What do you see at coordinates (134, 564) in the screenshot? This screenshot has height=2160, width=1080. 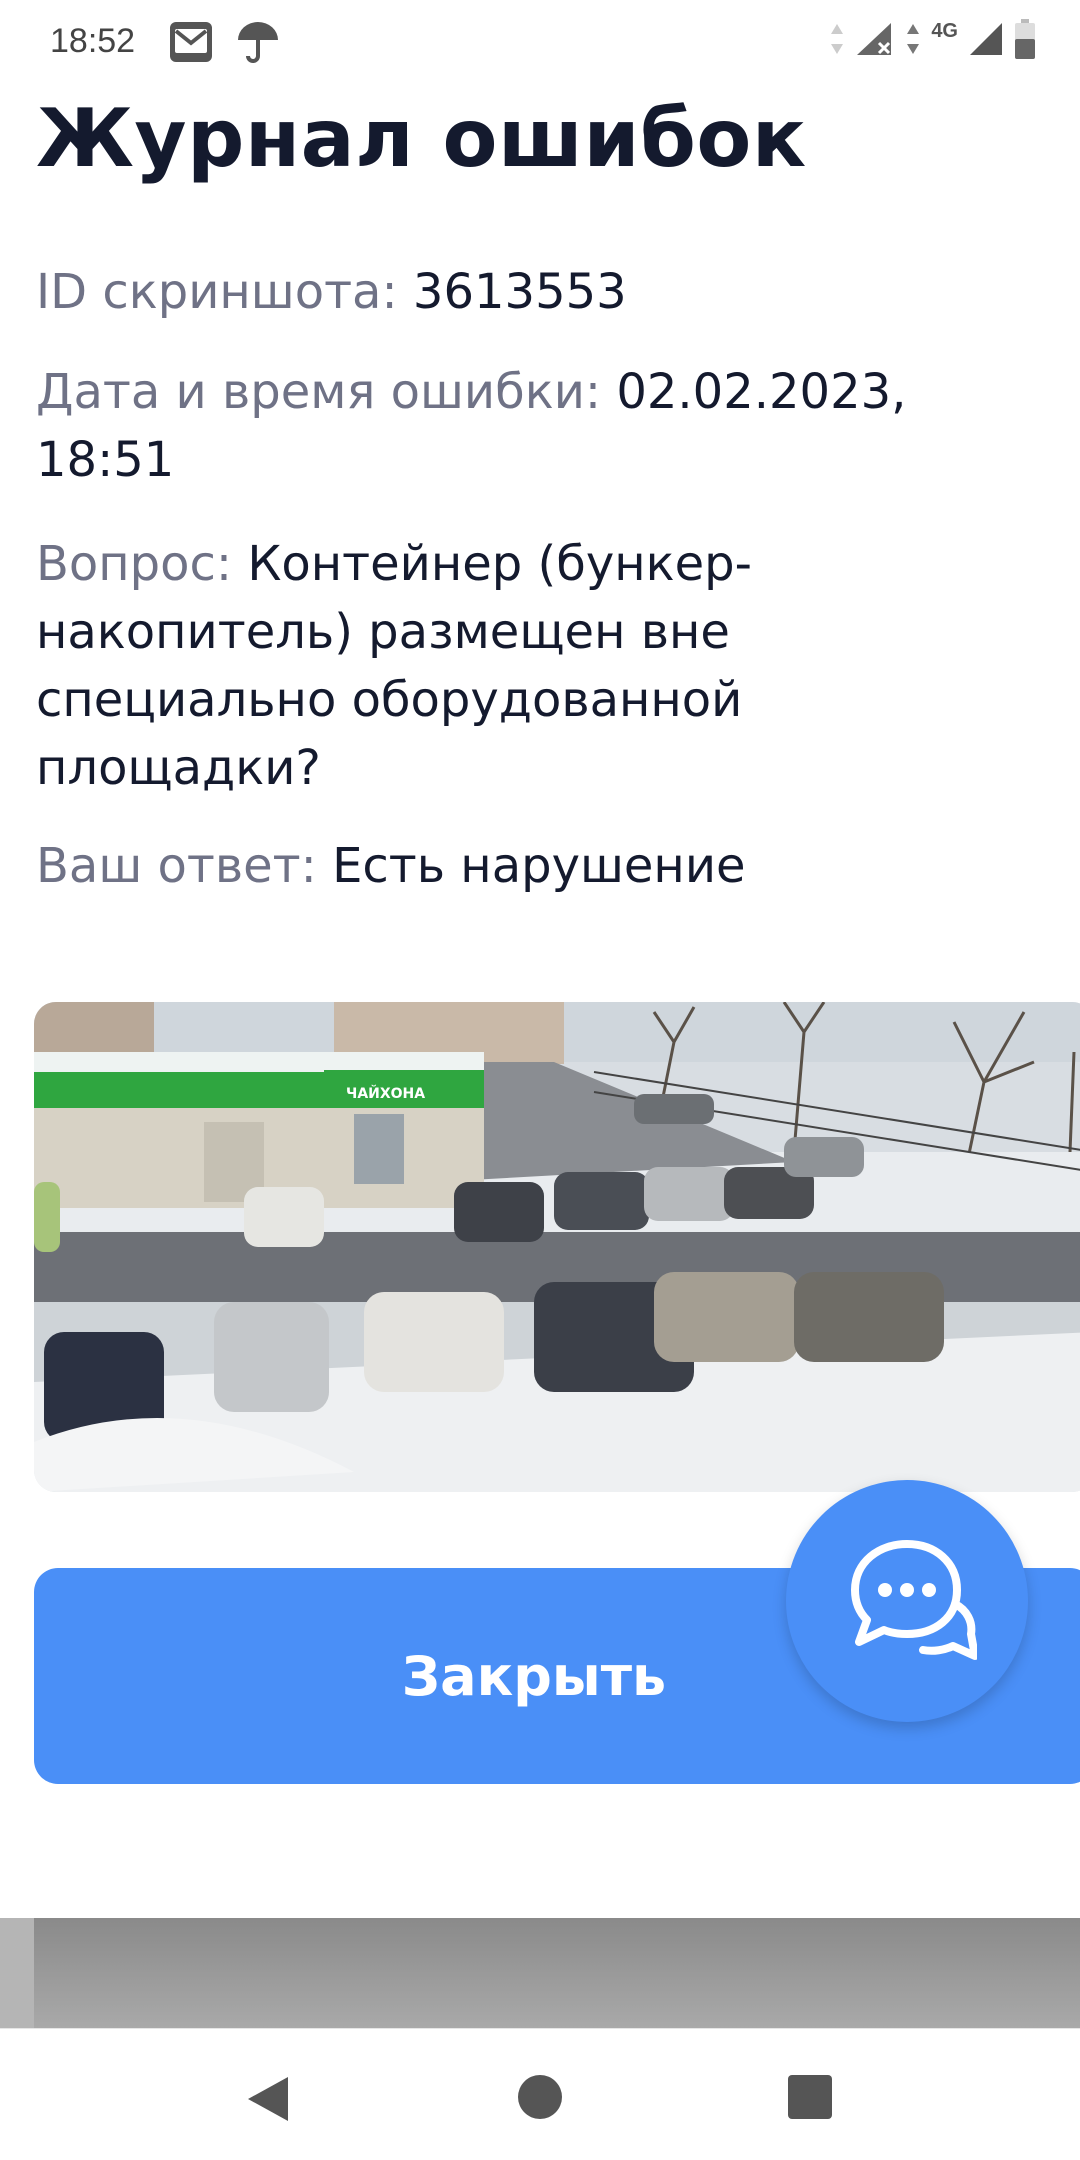 I see `question-label: Вопрос:` at bounding box center [134, 564].